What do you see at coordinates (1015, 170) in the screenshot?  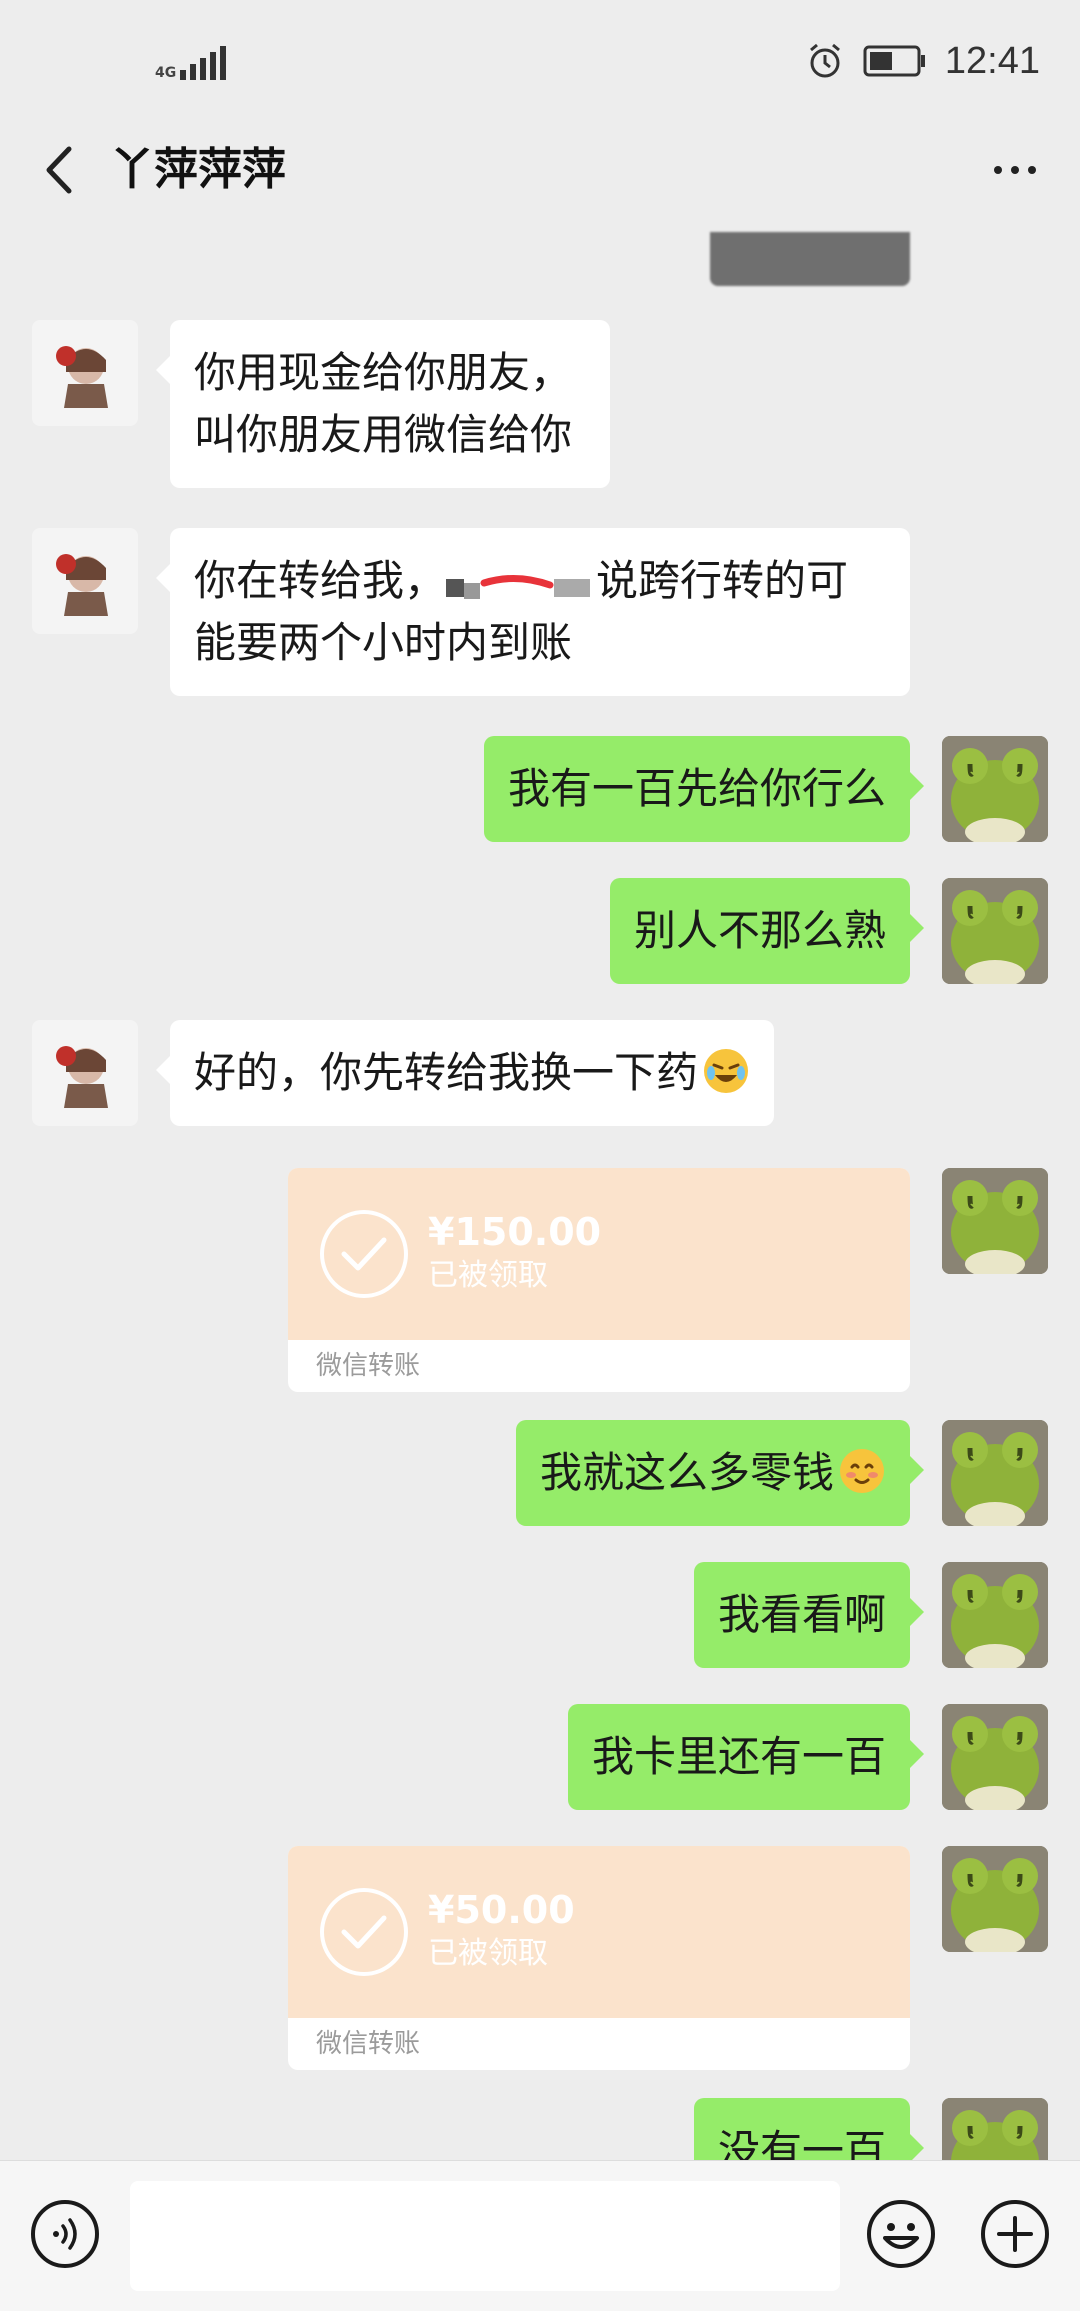 I see `more-button` at bounding box center [1015, 170].